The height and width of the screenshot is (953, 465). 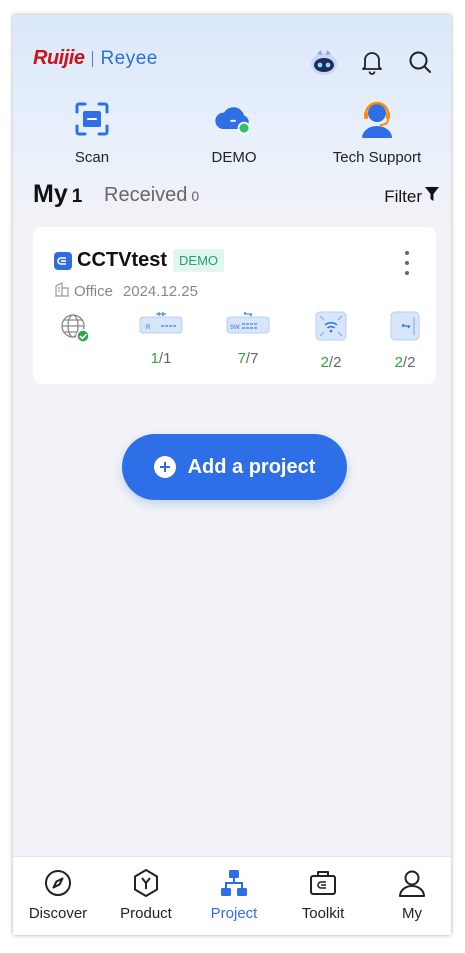 I want to click on switch-icon: SW, so click(x=248, y=326).